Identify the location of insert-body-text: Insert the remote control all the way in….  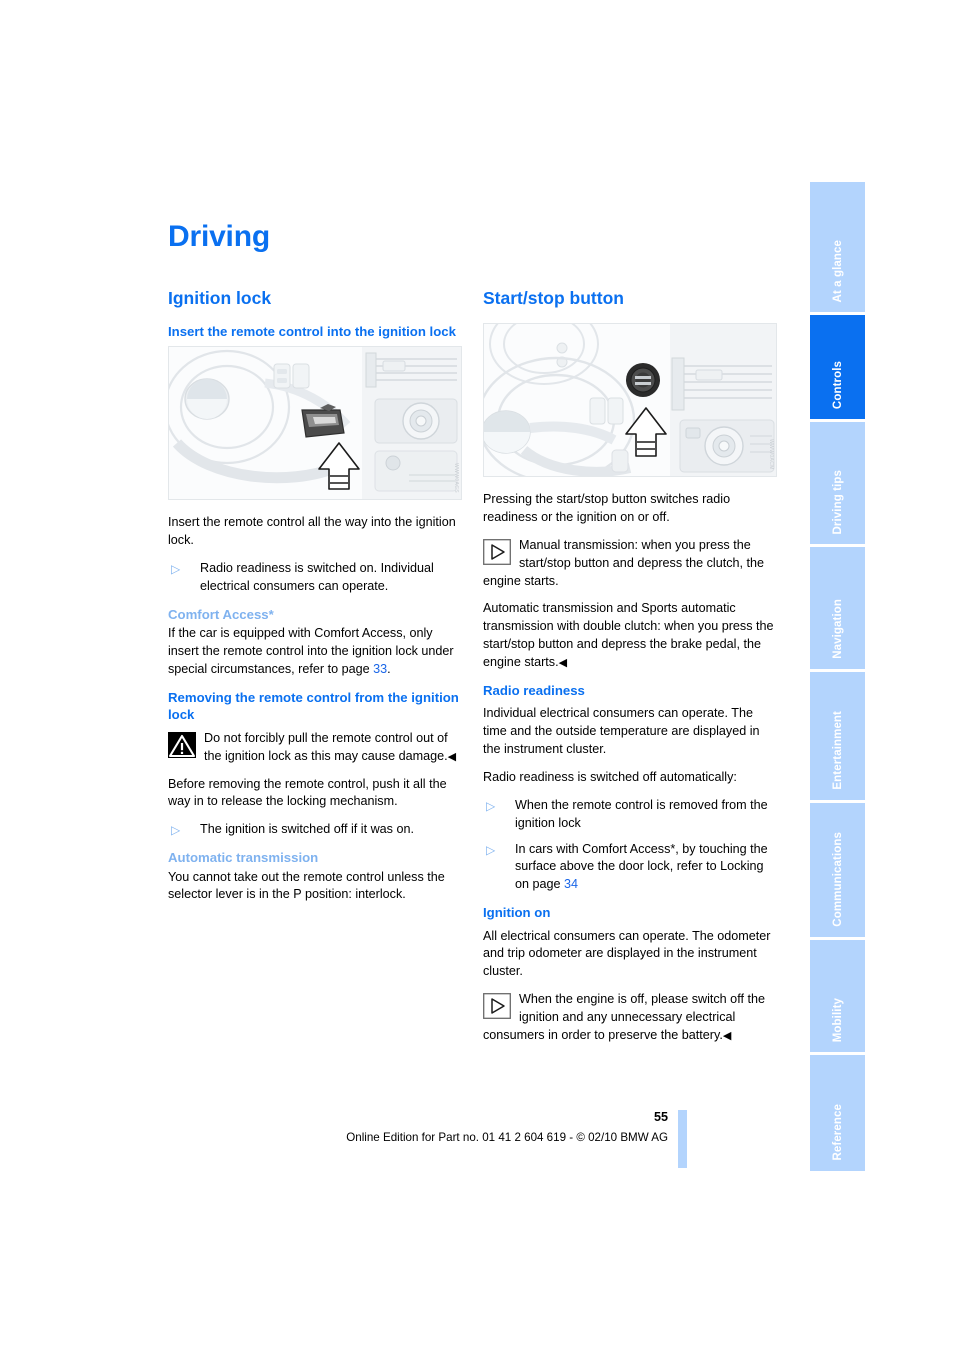
(312, 531).